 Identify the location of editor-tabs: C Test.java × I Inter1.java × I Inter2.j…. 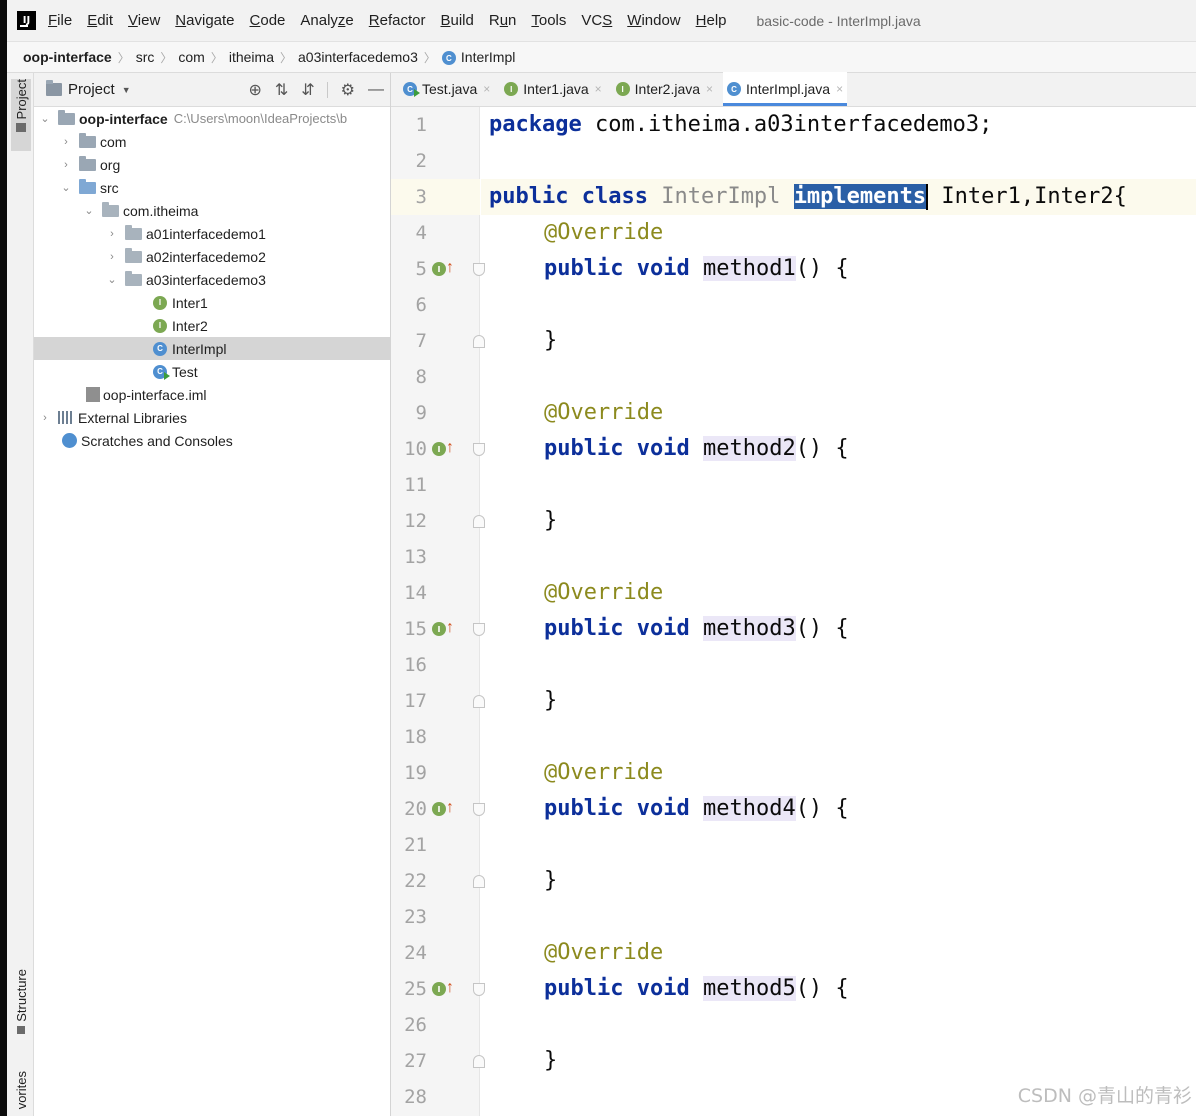
(793, 89).